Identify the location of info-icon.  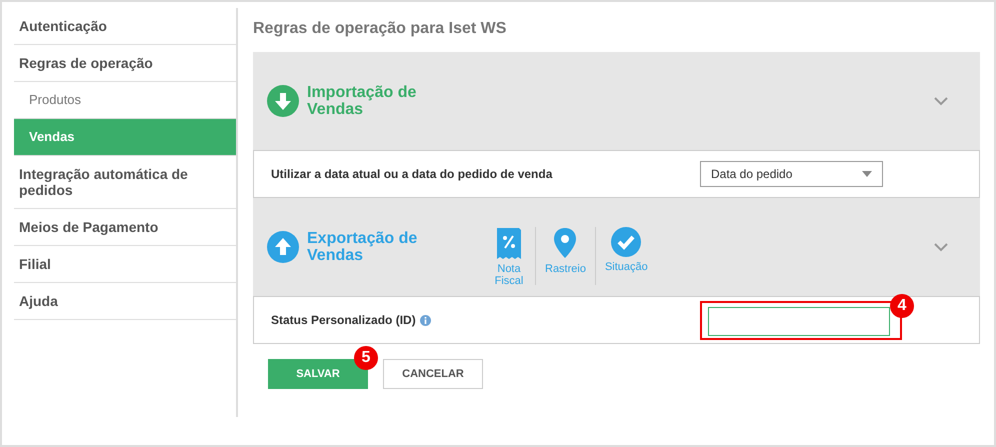
(425, 320).